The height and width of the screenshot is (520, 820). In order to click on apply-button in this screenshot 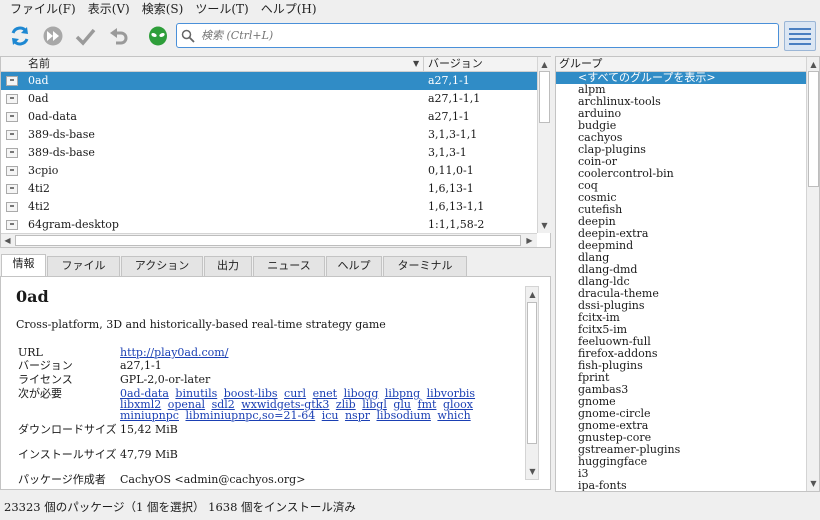, I will do `click(85, 36)`.